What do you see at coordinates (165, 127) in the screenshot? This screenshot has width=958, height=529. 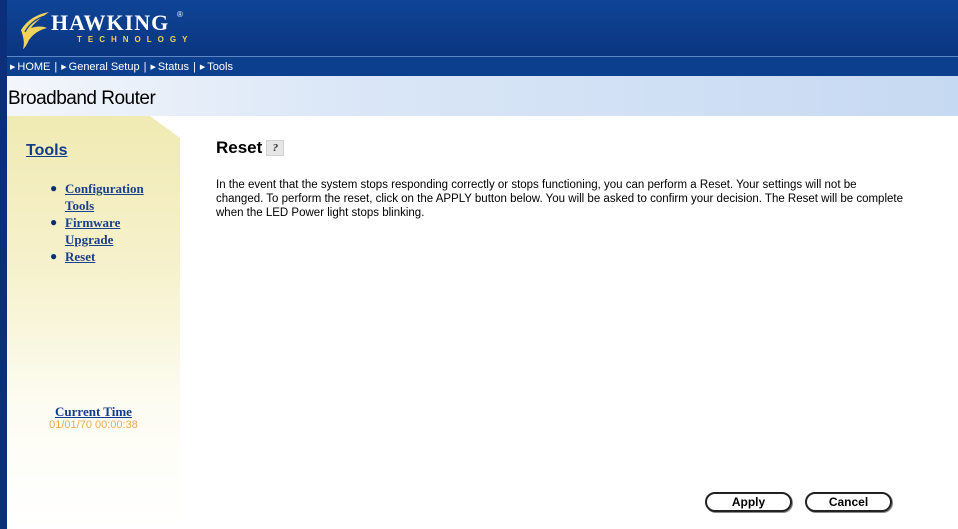 I see `sidebar-notch` at bounding box center [165, 127].